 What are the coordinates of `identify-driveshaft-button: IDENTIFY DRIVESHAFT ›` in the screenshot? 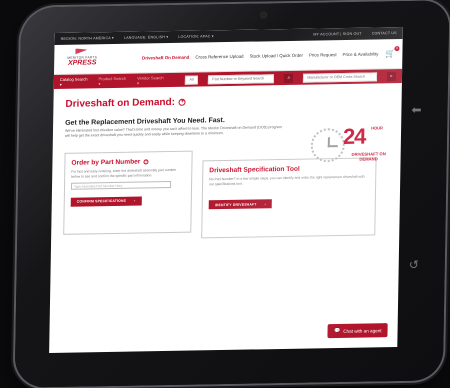 It's located at (240, 204).